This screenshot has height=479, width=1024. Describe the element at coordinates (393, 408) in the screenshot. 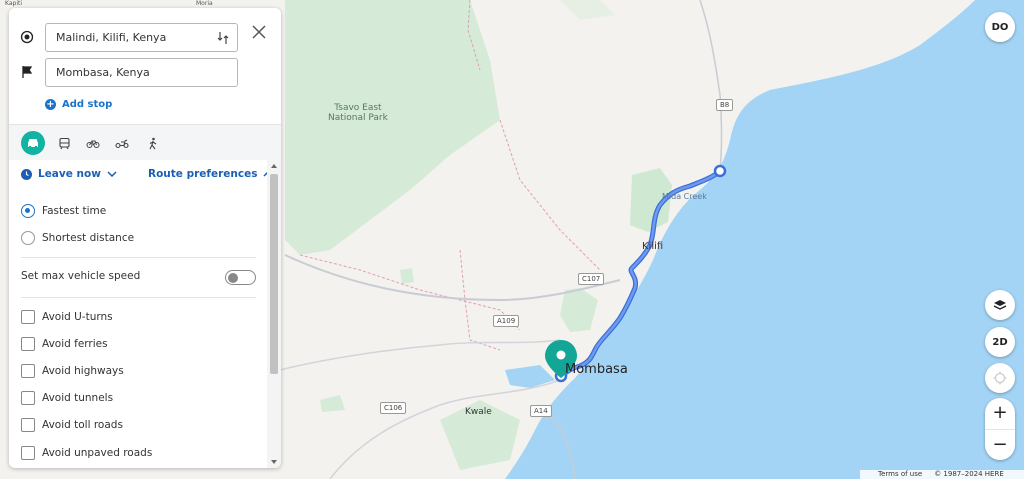

I see `road-shield-c106: C106` at that location.